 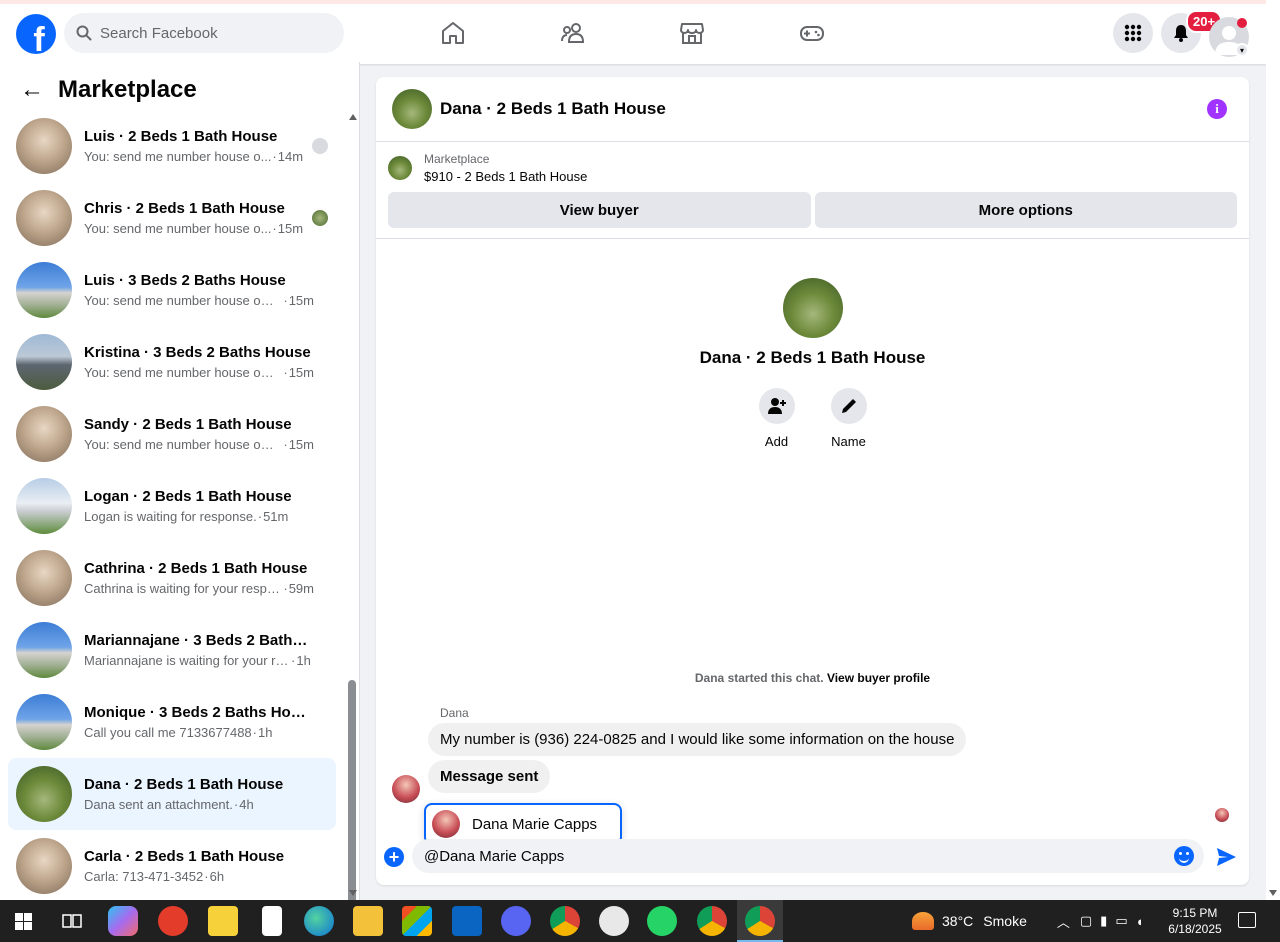 What do you see at coordinates (1063, 921) in the screenshot?
I see `tray-chevron-up-icon: ︿` at bounding box center [1063, 921].